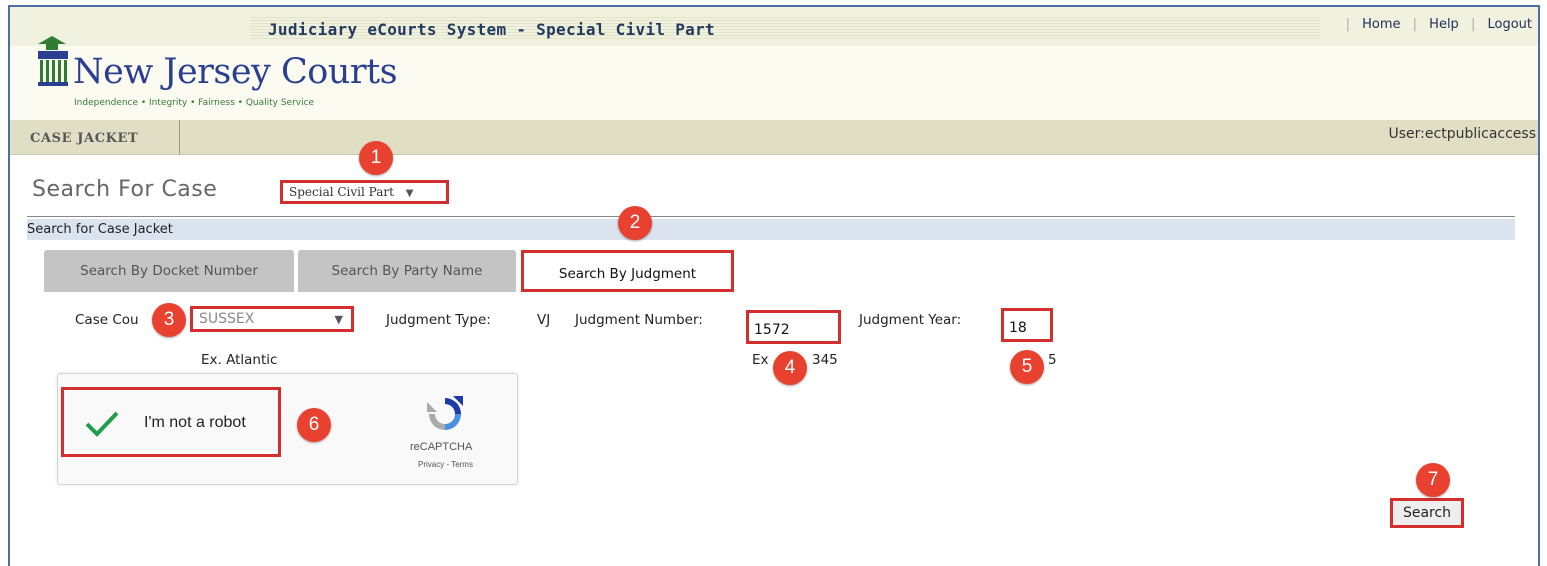 The image size is (1547, 566). I want to click on case-county-label: Case Cou, so click(107, 320).